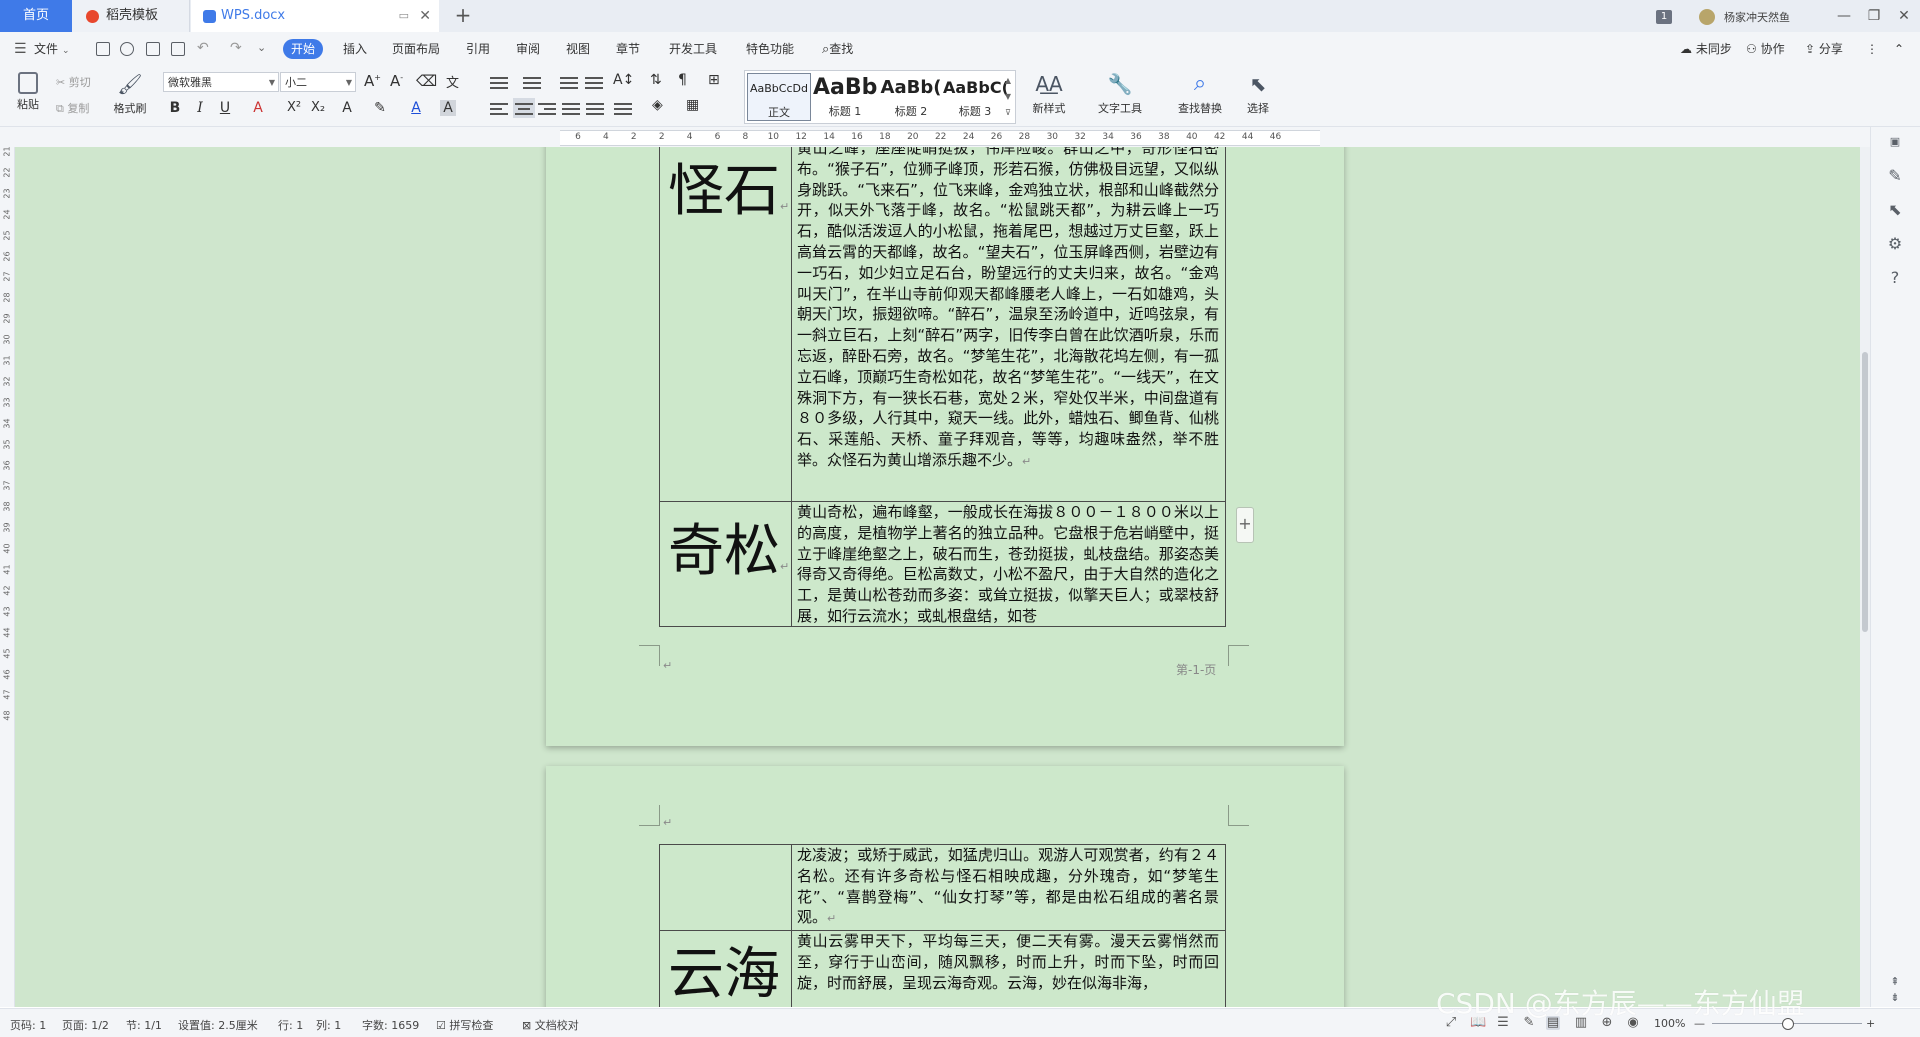 Image resolution: width=1920 pixels, height=1037 pixels. Describe the element at coordinates (425, 16) in the screenshot. I see `close-tab-icon: ✕` at that location.